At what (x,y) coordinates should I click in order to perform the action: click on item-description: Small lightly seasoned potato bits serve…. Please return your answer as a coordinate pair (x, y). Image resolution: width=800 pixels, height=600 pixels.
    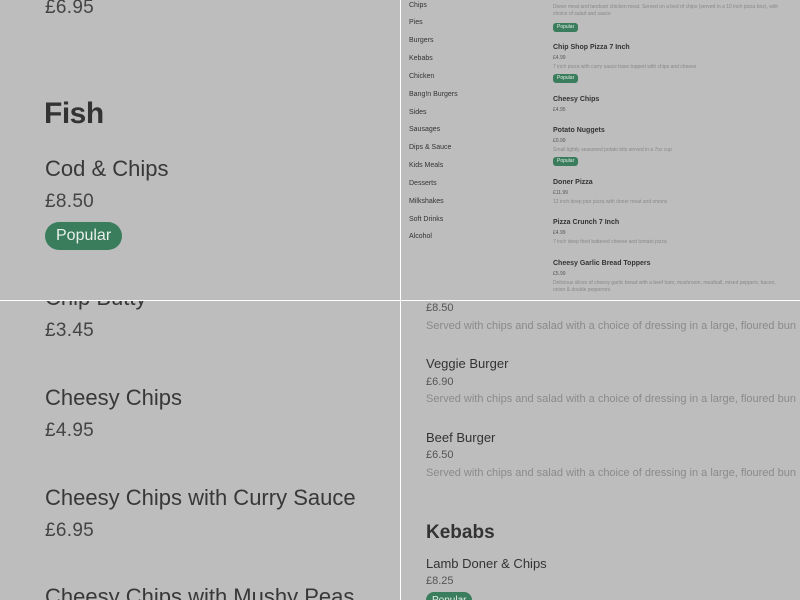
    Looking at the image, I should click on (612, 150).